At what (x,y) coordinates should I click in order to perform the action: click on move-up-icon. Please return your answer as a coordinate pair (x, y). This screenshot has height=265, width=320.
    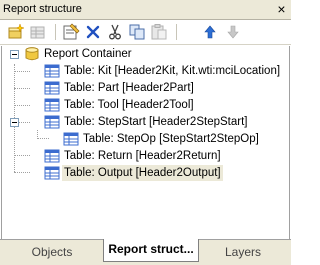
    Looking at the image, I should click on (210, 32).